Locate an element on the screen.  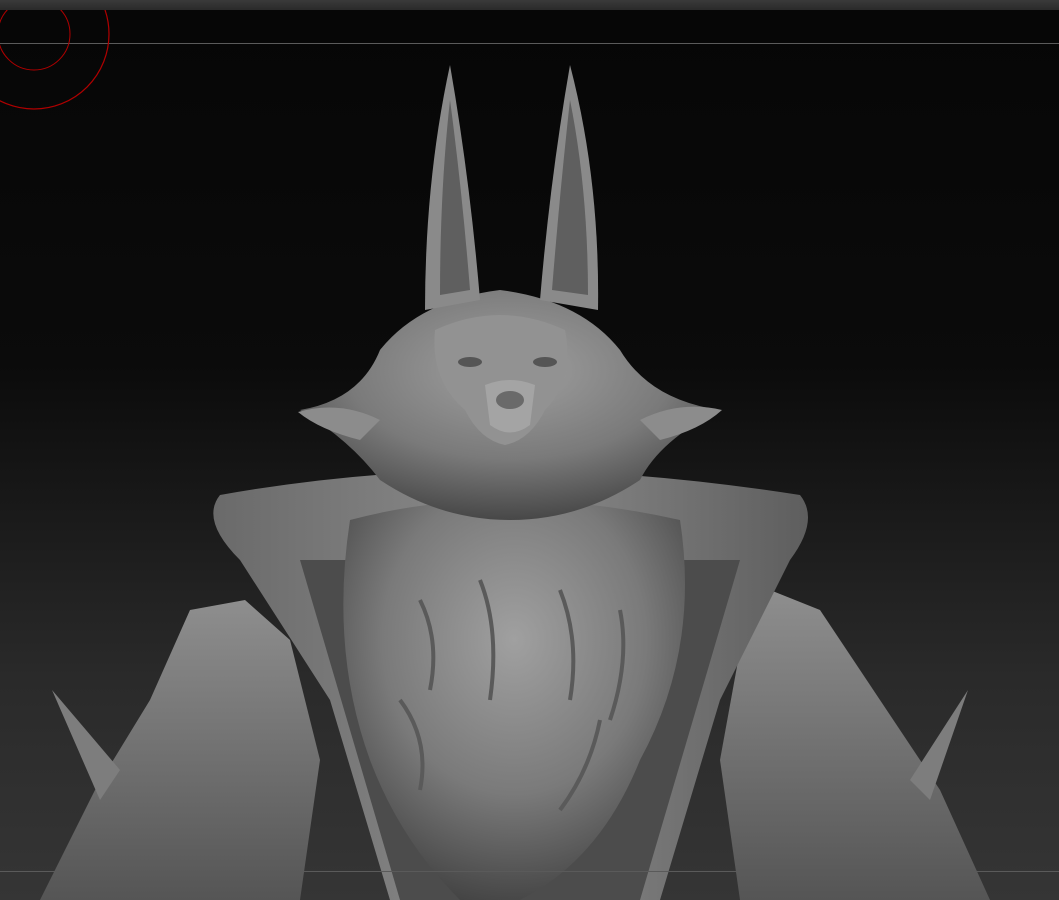
left-arm-spike is located at coordinates (86, 745).